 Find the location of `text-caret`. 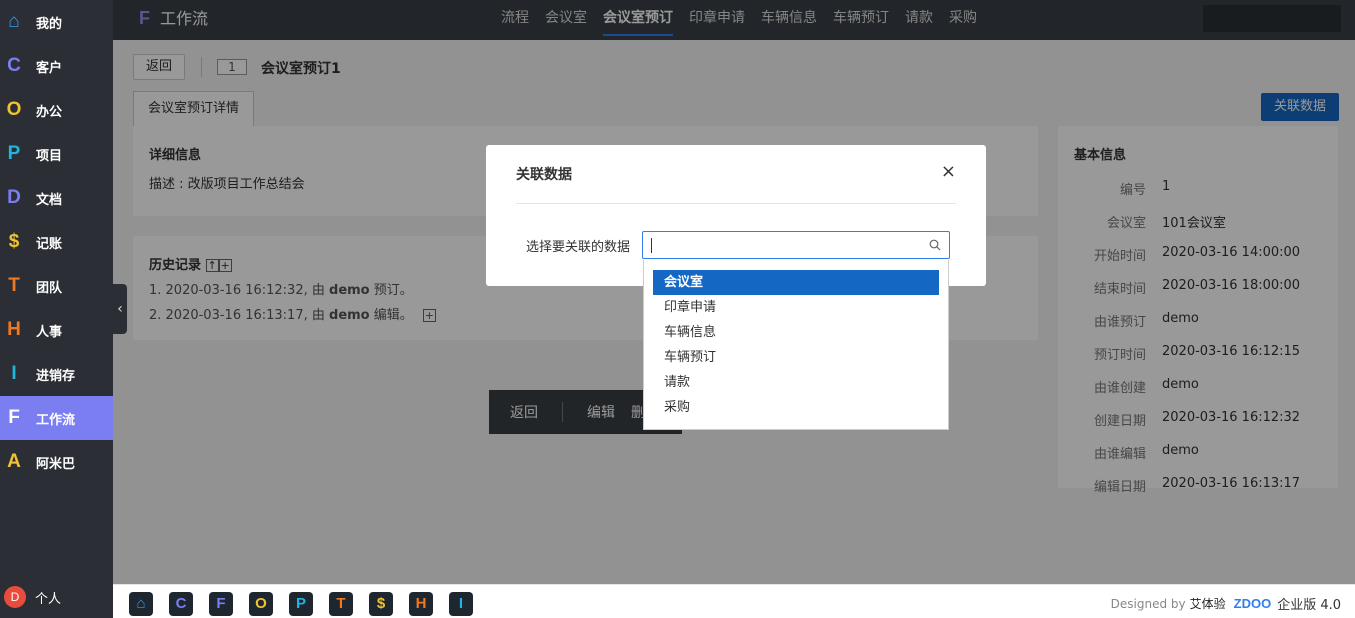

text-caret is located at coordinates (651, 245).